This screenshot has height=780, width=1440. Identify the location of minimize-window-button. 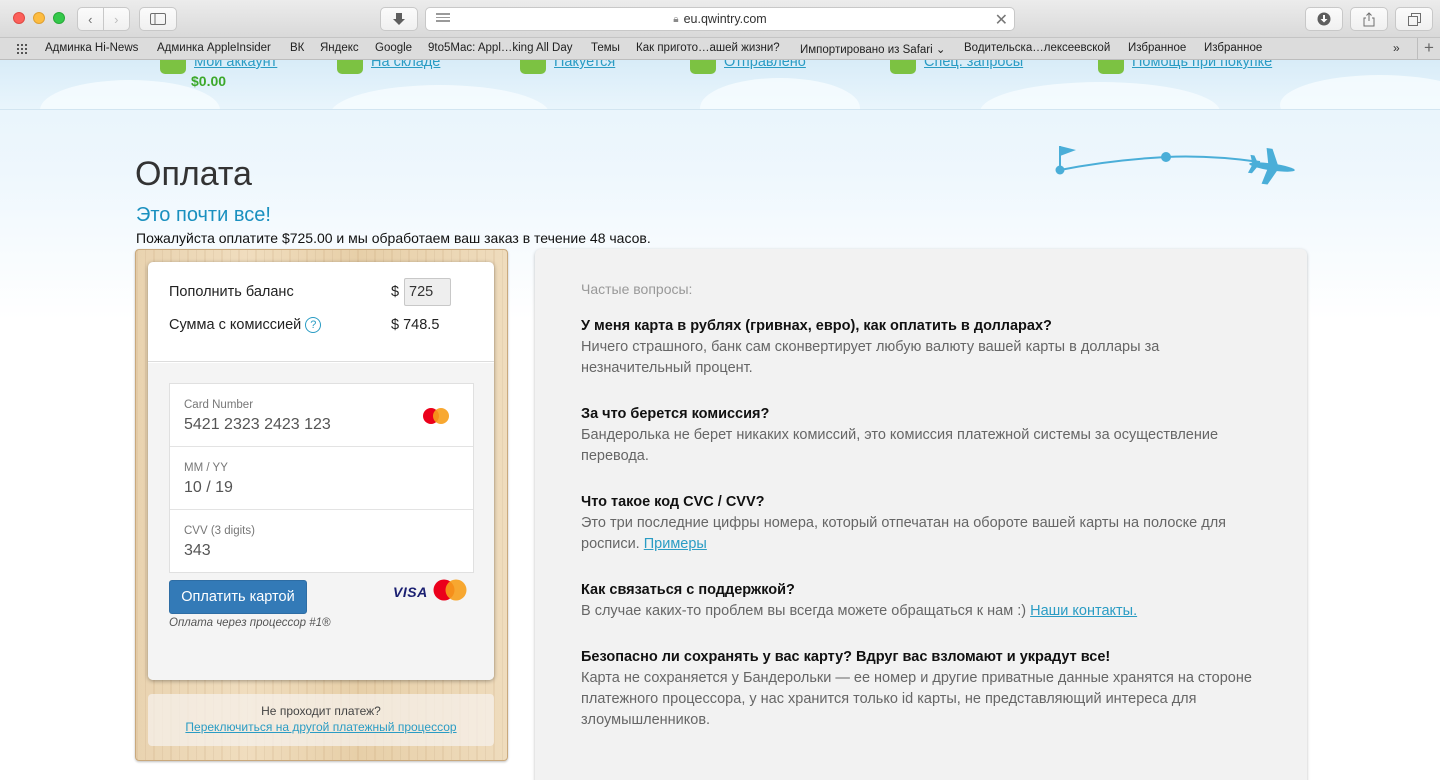
(39, 18).